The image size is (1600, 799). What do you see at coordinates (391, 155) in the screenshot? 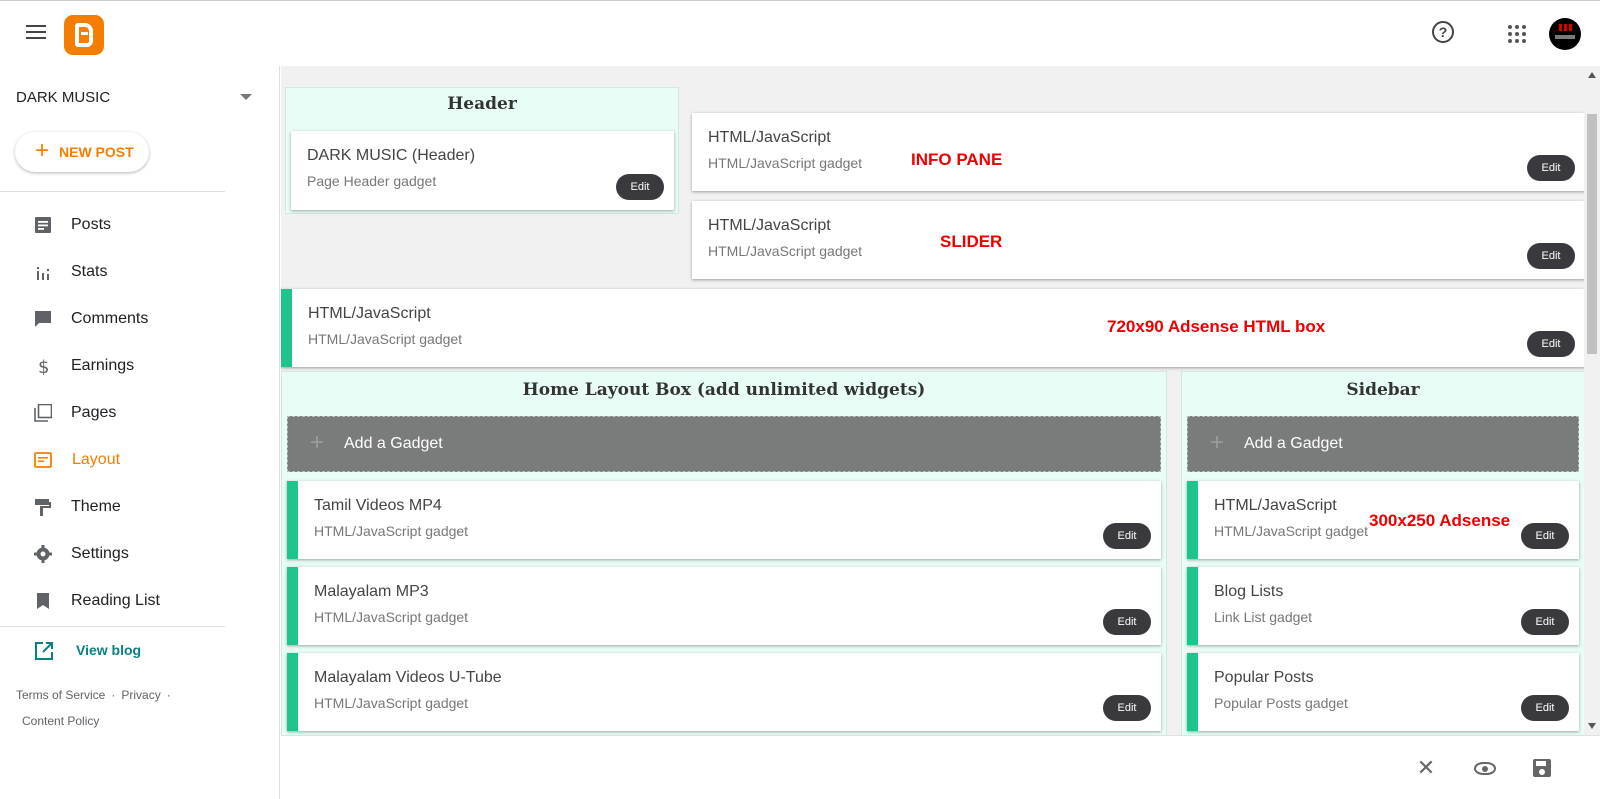
I see `gadget-title: DARK MUSIC (Header)` at bounding box center [391, 155].